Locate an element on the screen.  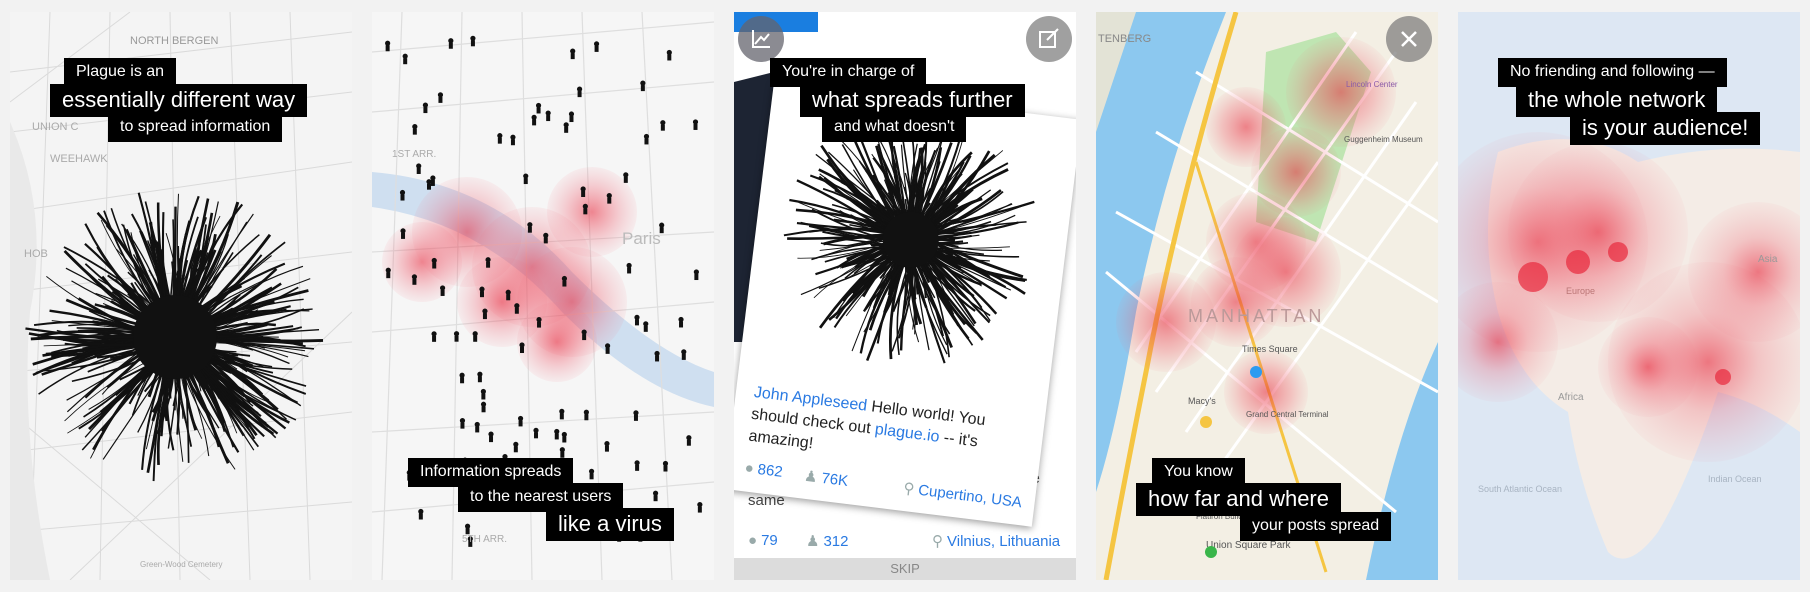
post-location: ⚲ Vilnius, Lithuania is located at coordinates (996, 541).